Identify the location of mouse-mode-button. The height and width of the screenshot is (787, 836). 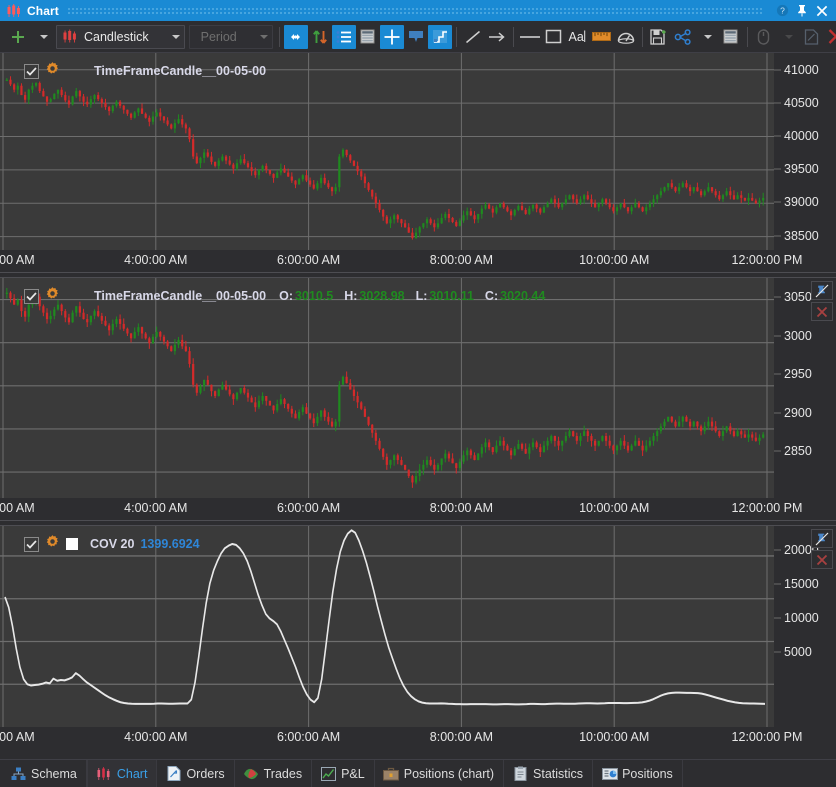
(764, 37).